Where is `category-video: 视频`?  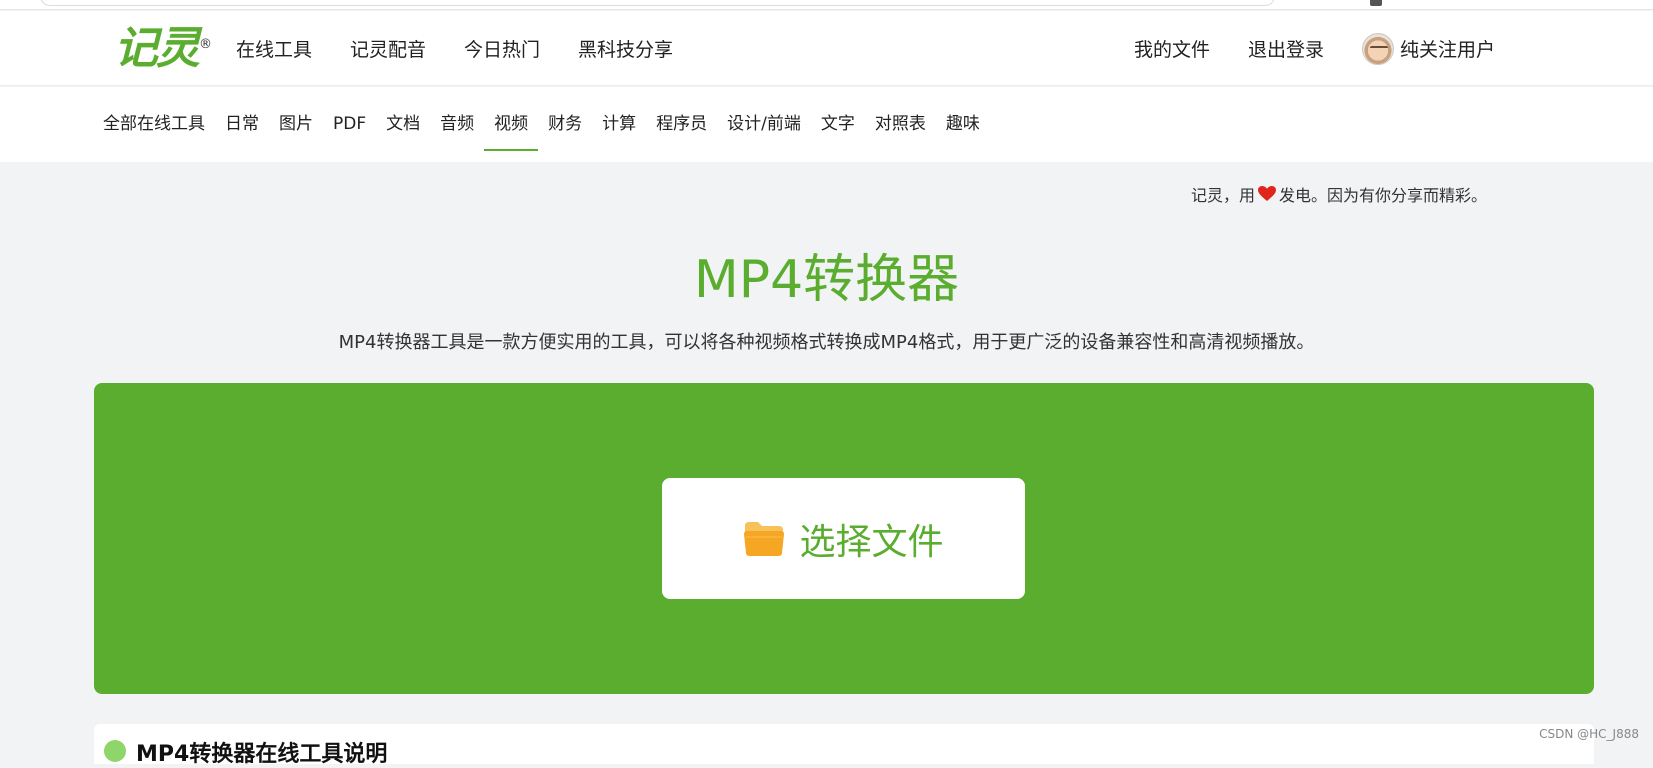 category-video: 视频 is located at coordinates (511, 124).